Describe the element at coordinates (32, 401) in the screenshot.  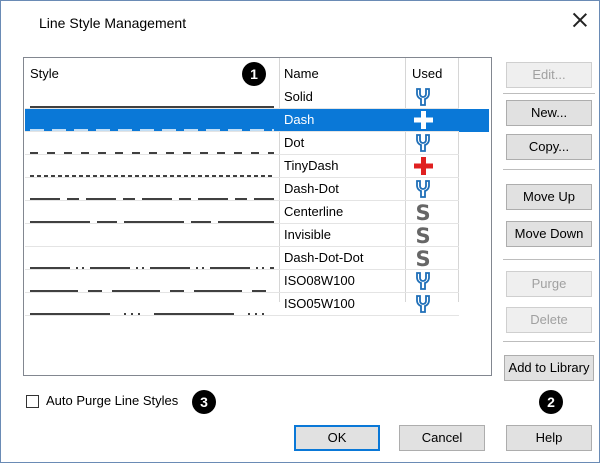
I see `auto-purge-checkbox` at that location.